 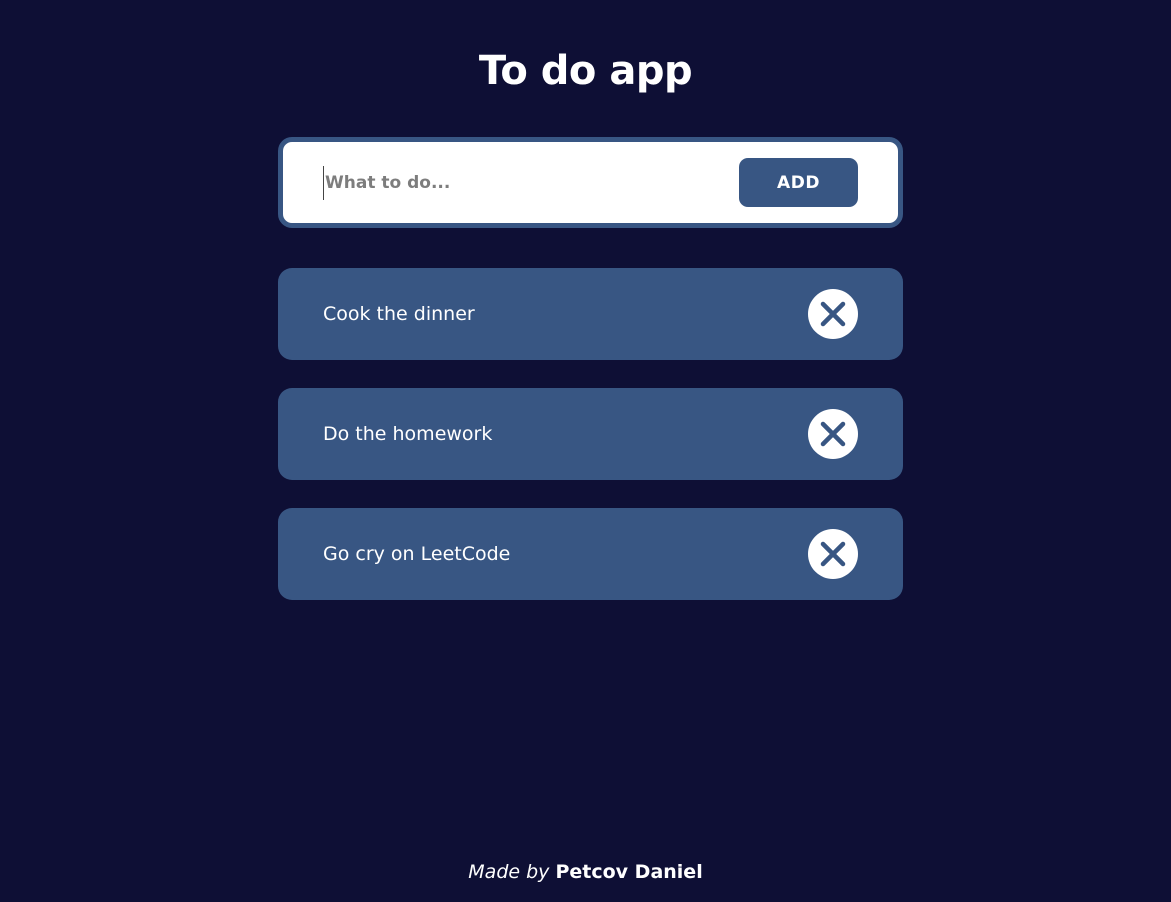 I want to click on task-input, so click(x=514, y=183).